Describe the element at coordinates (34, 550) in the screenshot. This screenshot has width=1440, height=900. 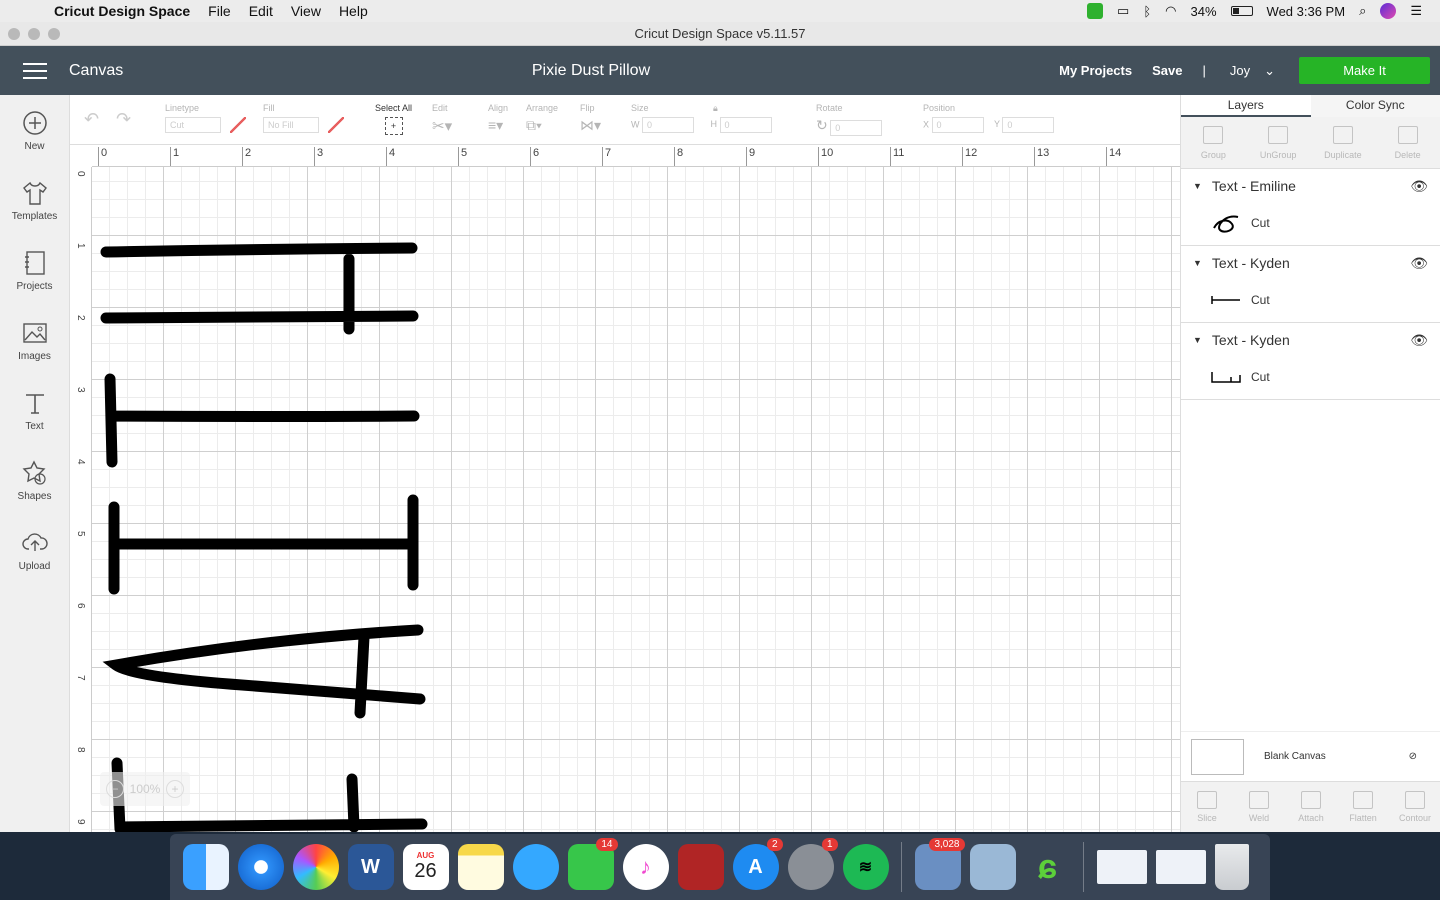
I see `sidebar-item-upload: Upload` at that location.